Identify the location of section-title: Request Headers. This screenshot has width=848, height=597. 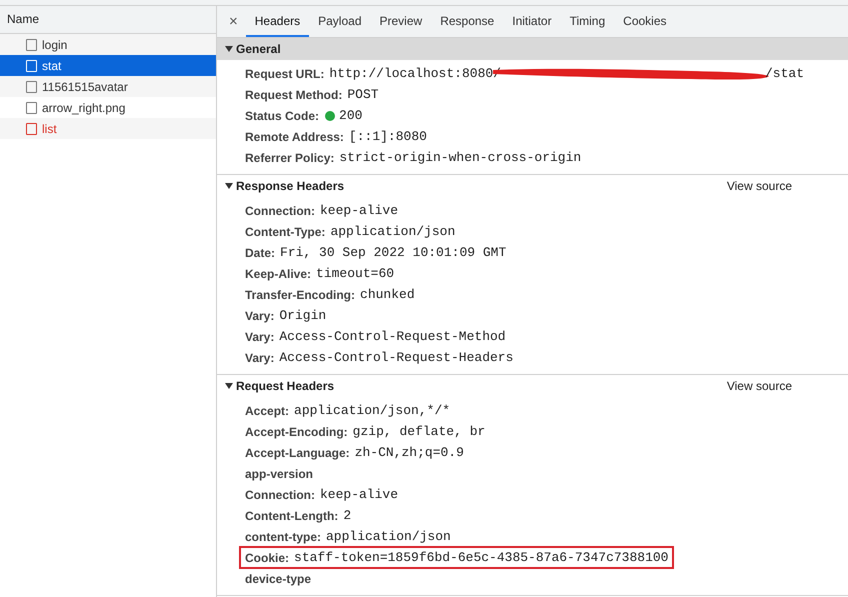
(285, 386).